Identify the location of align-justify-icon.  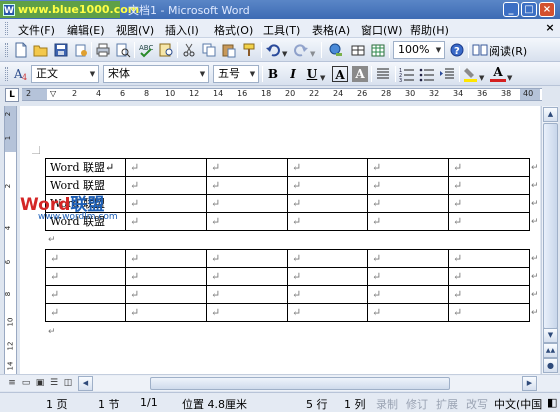
(383, 74).